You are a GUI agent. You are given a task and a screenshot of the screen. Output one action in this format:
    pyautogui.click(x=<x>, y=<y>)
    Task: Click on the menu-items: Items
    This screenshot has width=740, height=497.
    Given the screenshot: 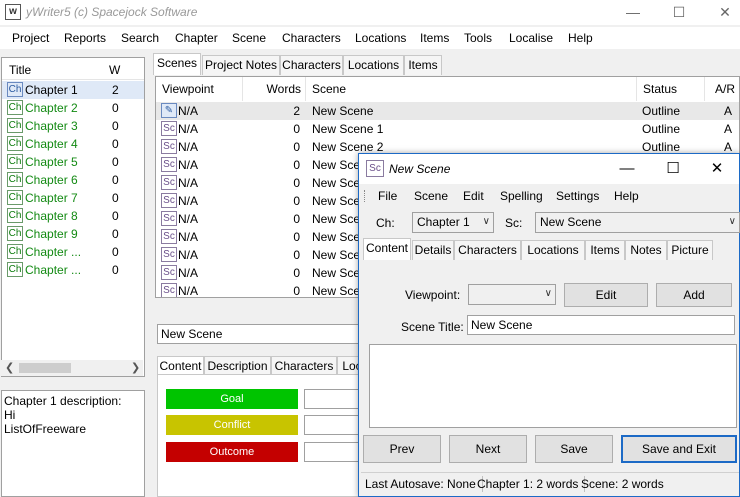 What is the action you would take?
    pyautogui.click(x=434, y=38)
    